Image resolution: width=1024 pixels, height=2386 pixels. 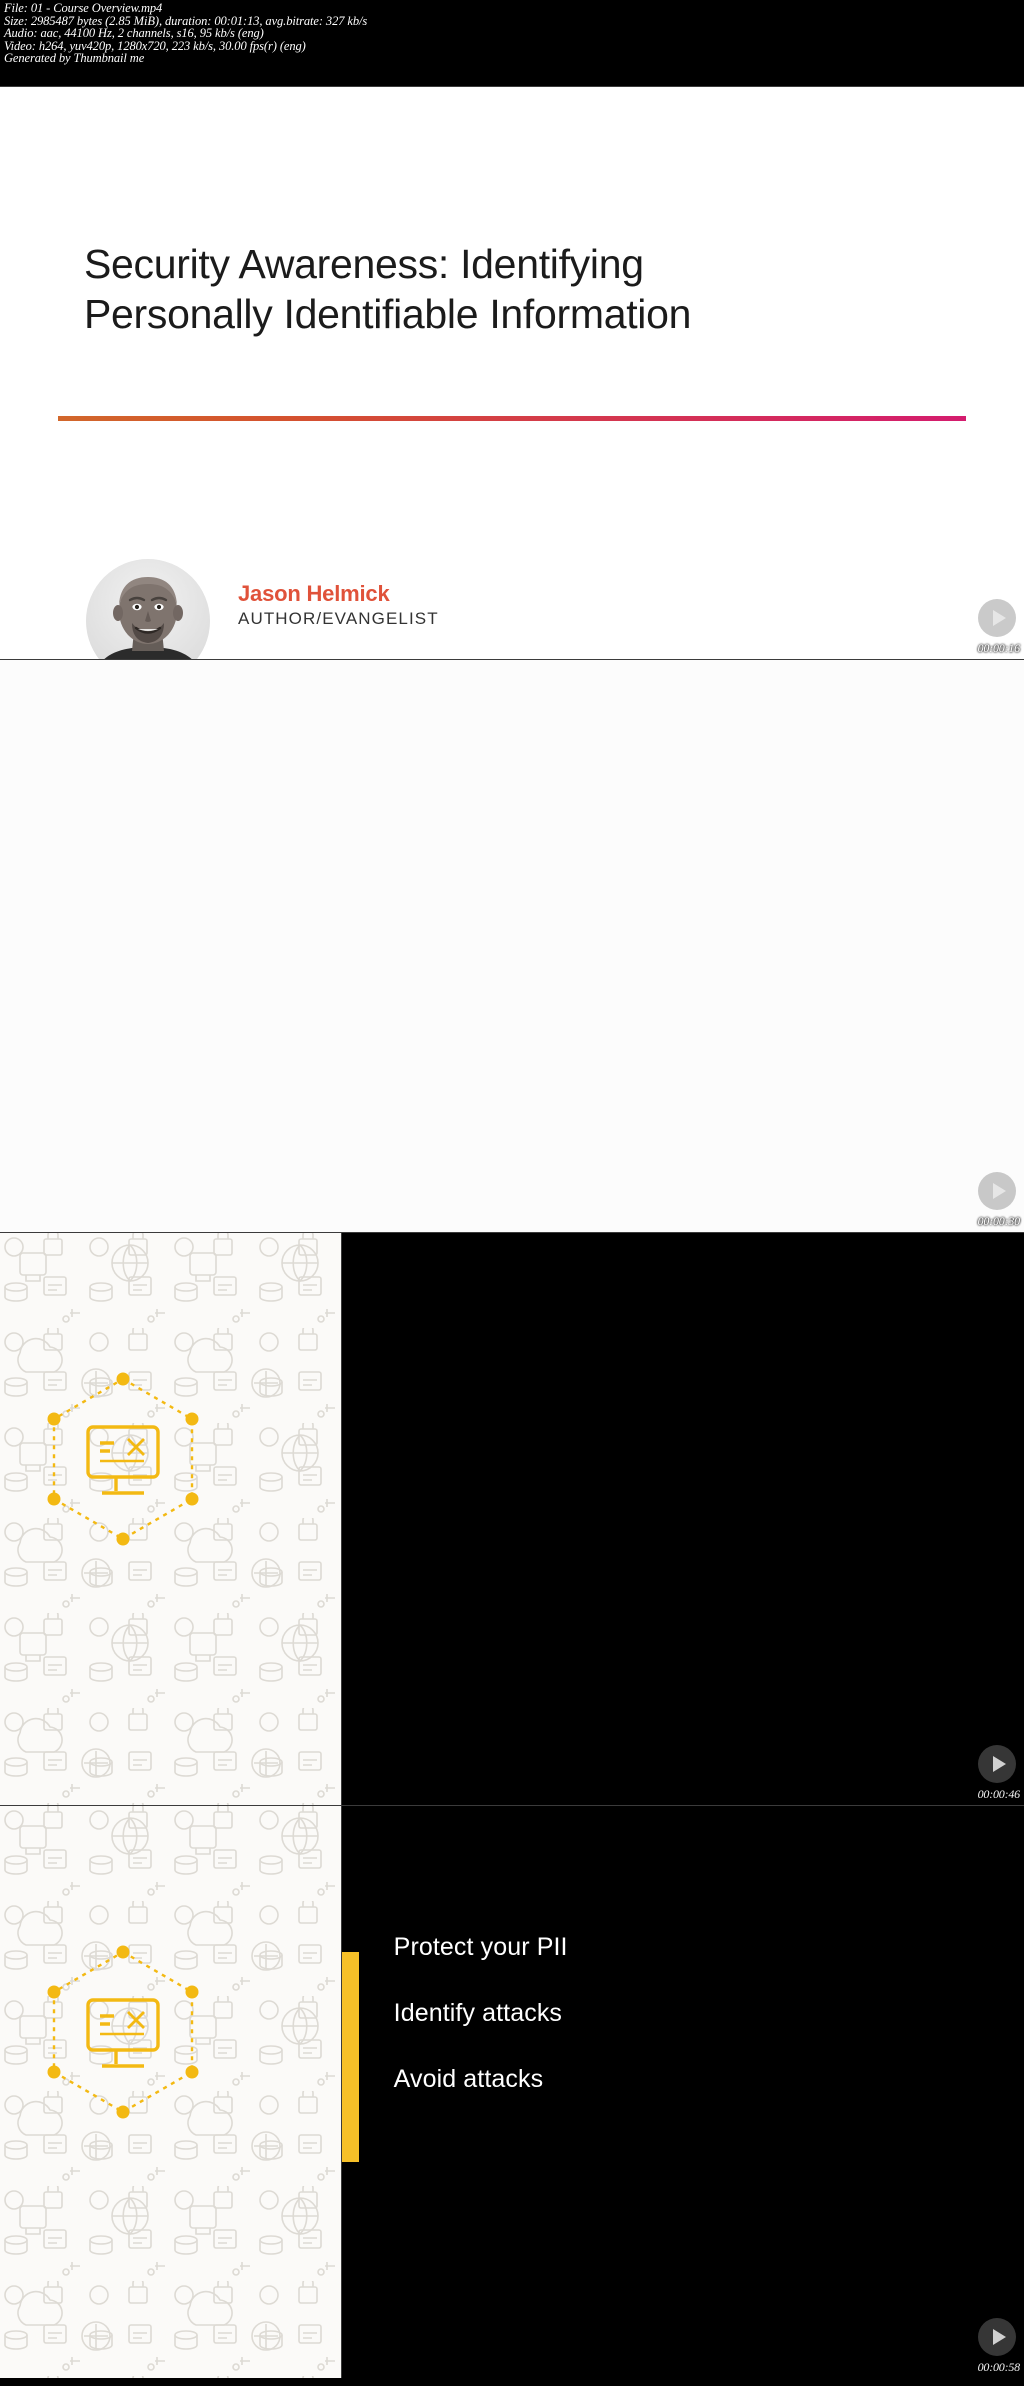 What do you see at coordinates (148, 609) in the screenshot?
I see `avatar` at bounding box center [148, 609].